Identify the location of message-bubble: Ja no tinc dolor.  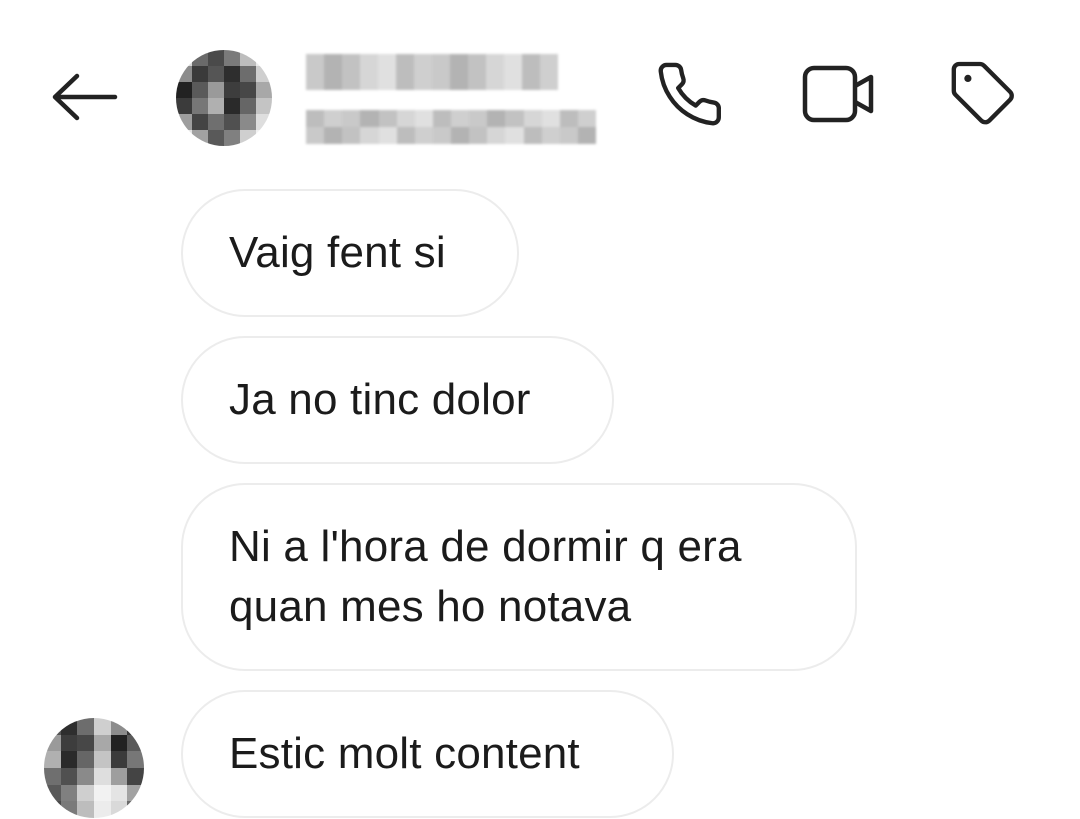
(397, 400).